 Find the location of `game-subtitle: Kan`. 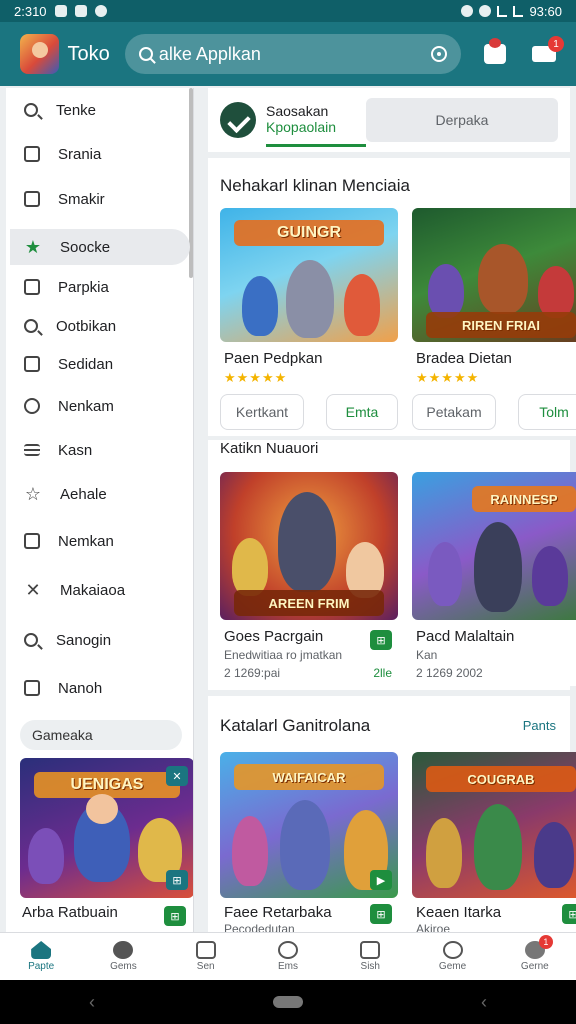

game-subtitle: Kan is located at coordinates (427, 655).